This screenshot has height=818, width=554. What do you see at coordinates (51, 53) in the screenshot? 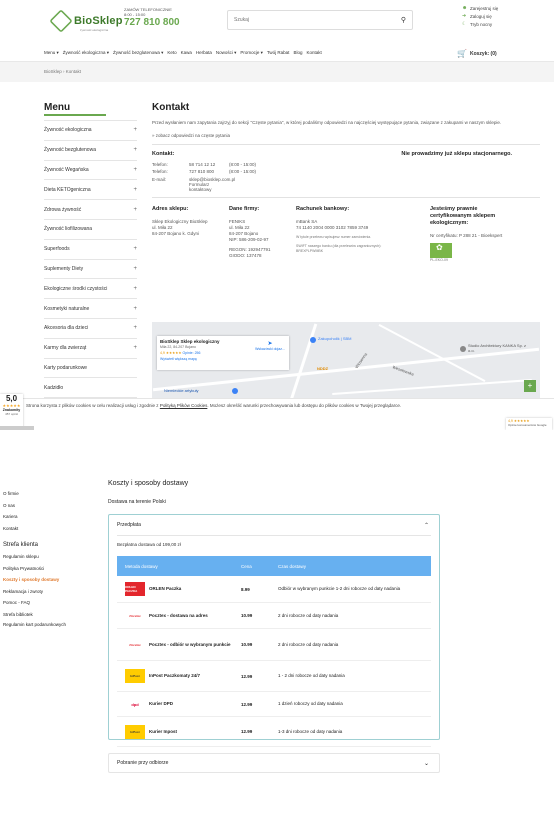
I see `nav-item: Menu ▾` at bounding box center [51, 53].